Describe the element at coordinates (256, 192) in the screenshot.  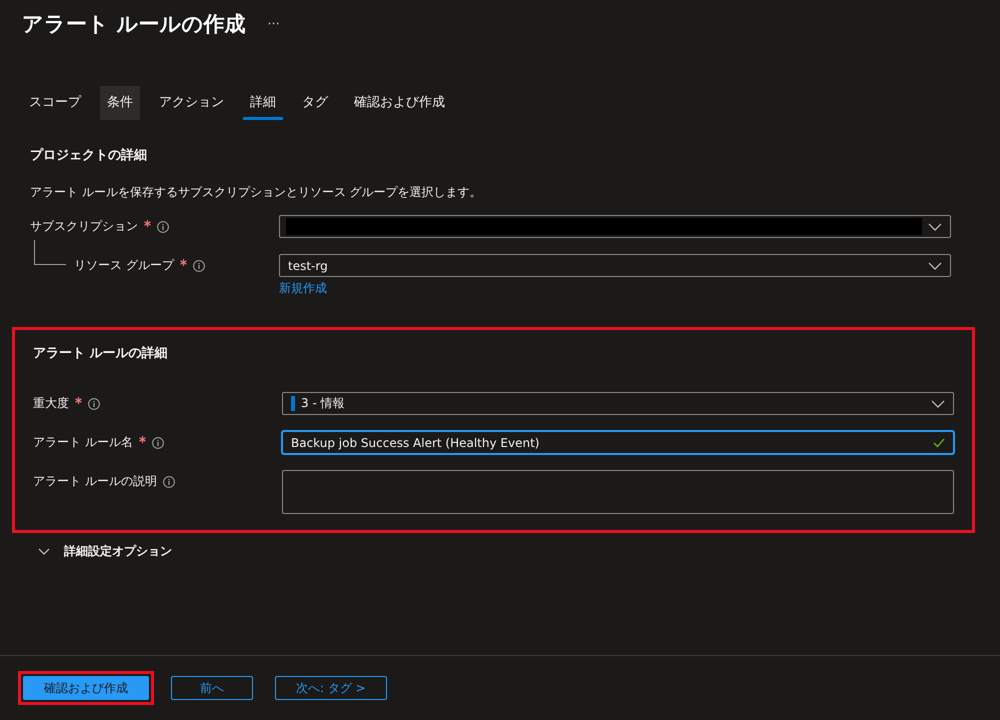
I see `section-description: アラート ルールを保存するサブスクリプションとリソース グループを選択します。` at that location.